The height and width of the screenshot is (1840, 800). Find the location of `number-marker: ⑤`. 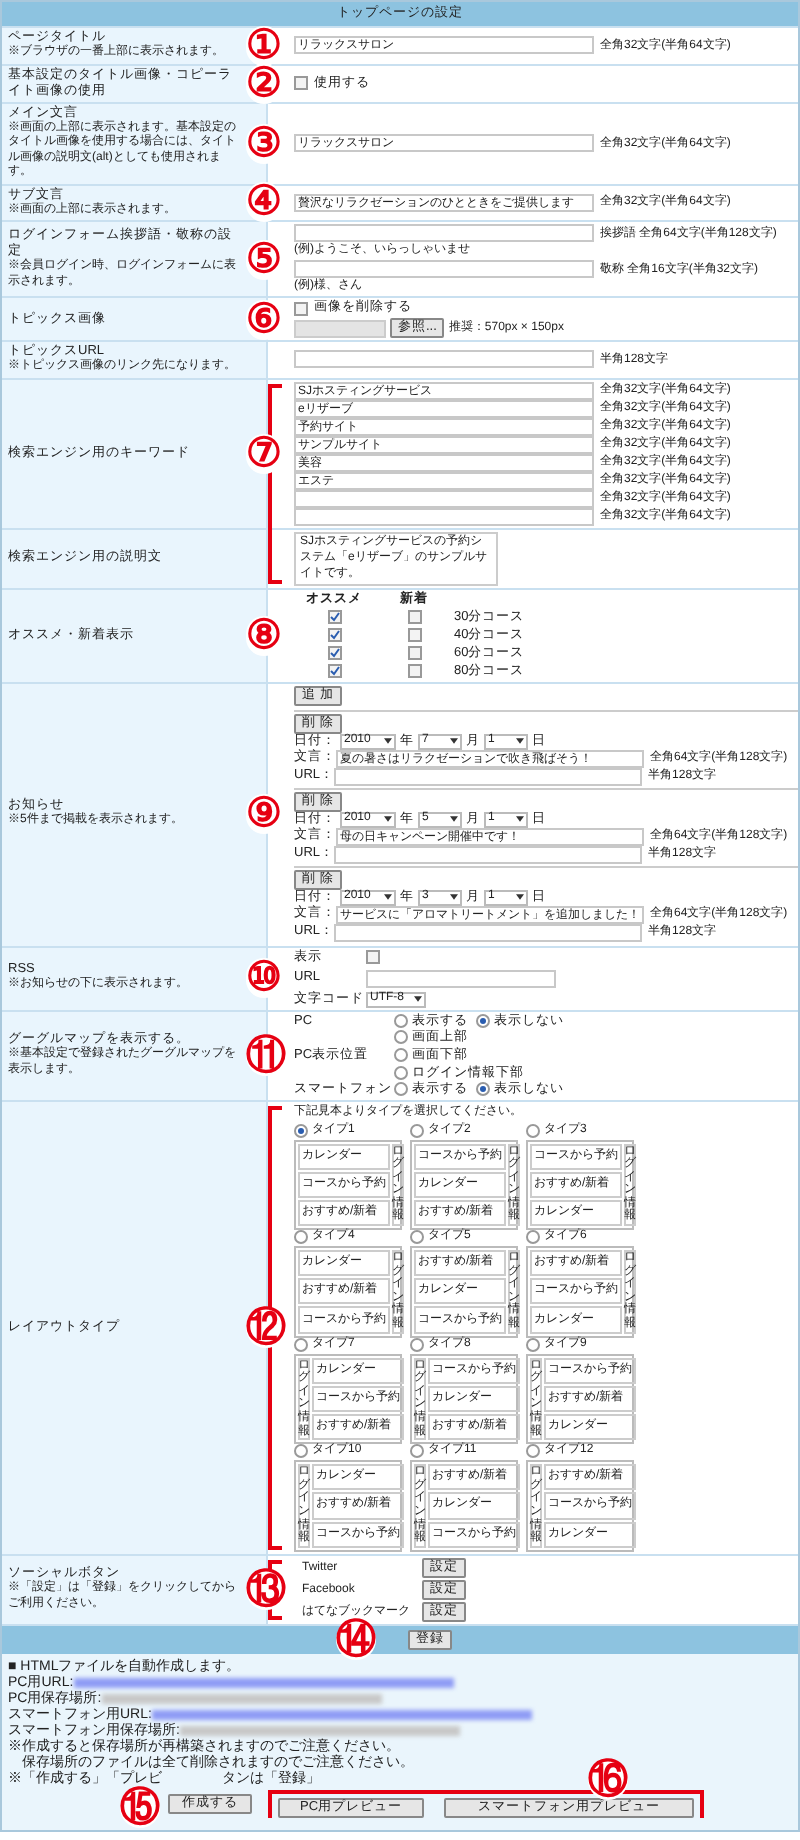

number-marker: ⑤ is located at coordinates (264, 259).